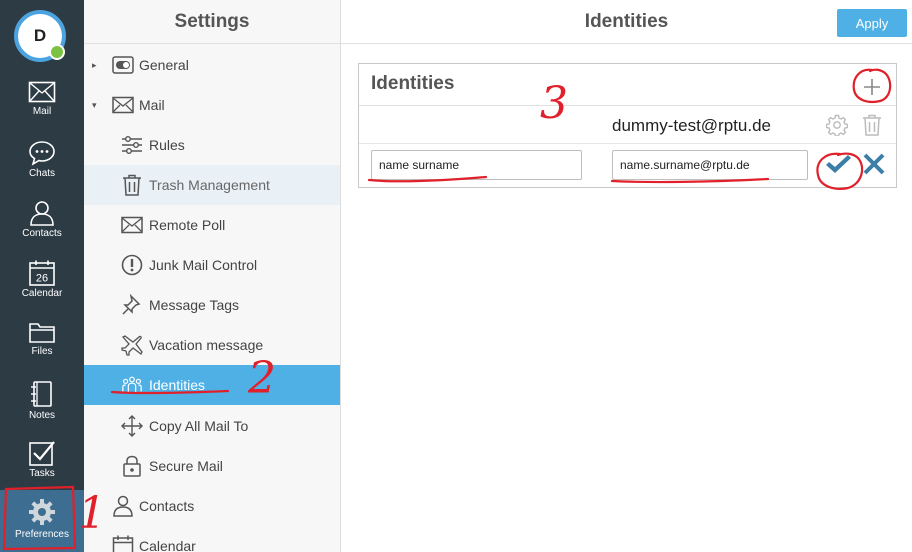  I want to click on rail-label: Mail, so click(42, 111).